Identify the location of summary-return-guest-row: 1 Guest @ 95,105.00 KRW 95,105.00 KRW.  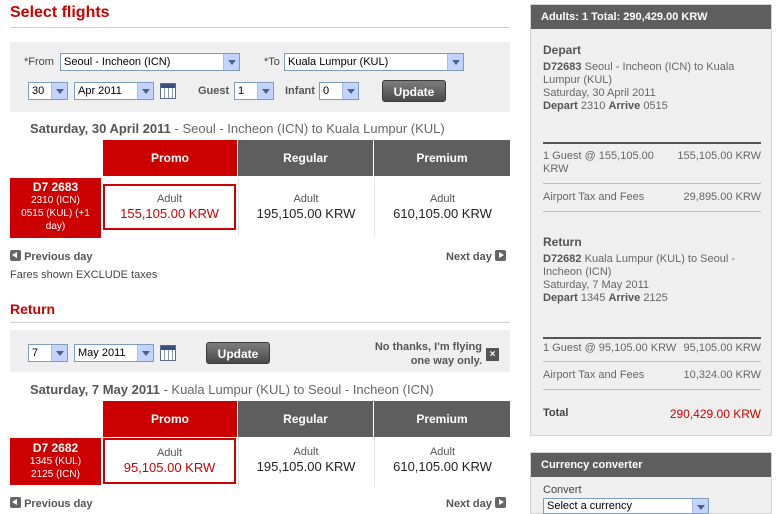
(652, 348).